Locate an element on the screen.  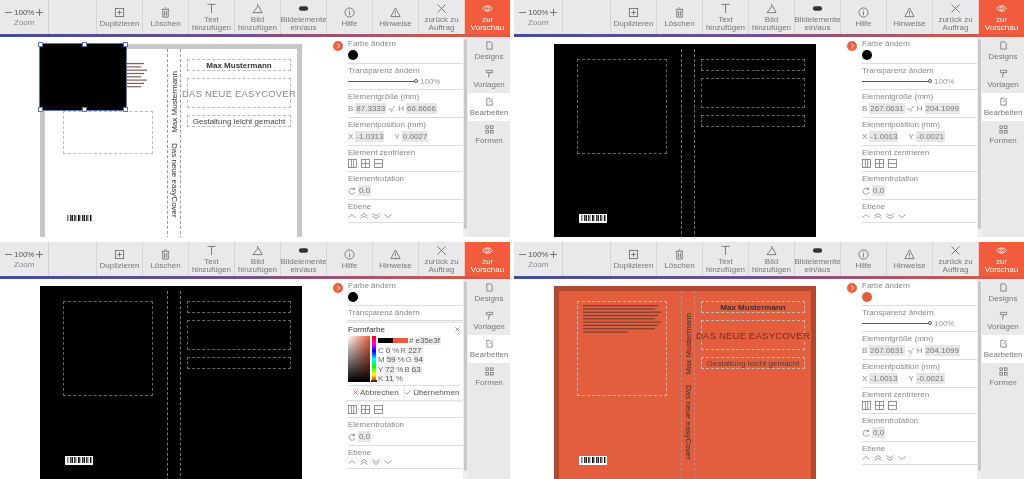
input-field: 0.0027 is located at coordinates (415, 136).